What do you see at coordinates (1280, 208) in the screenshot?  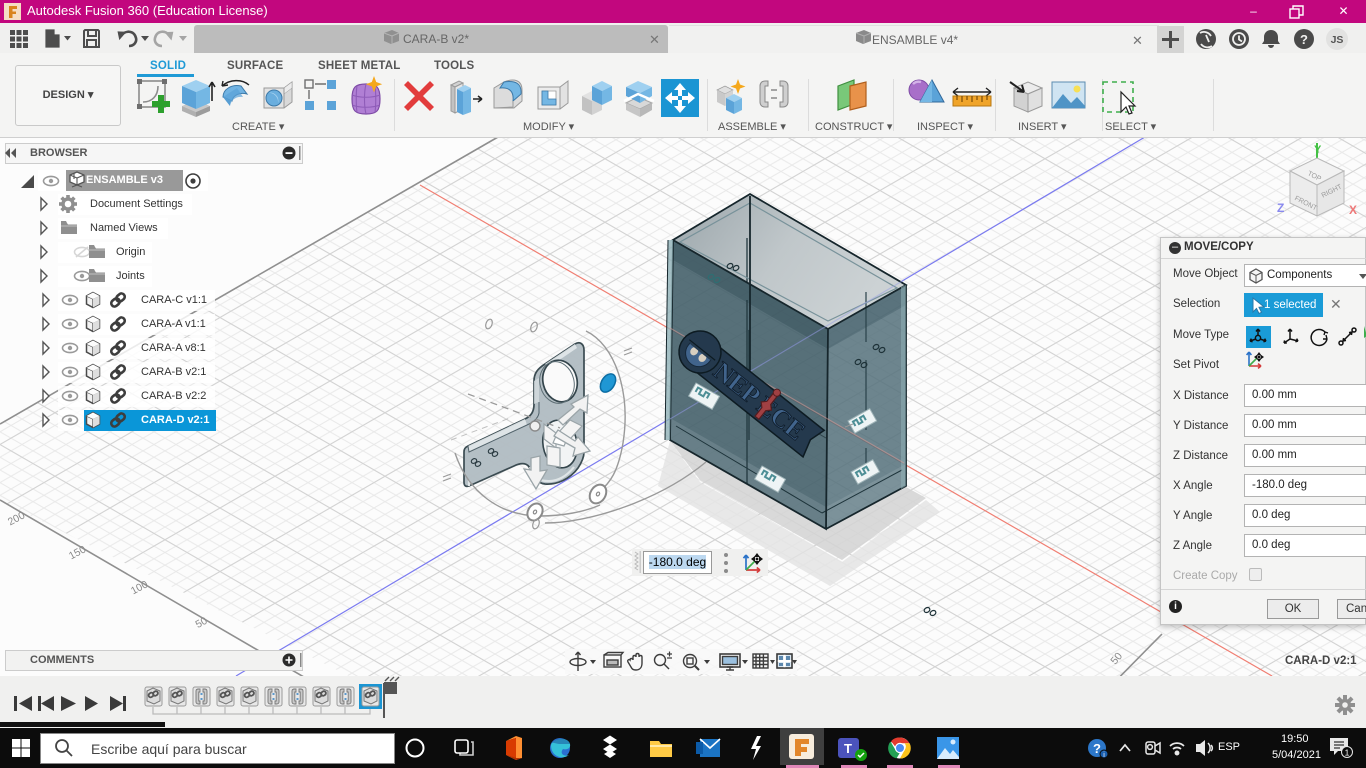 I see `svg-text: Z` at bounding box center [1280, 208].